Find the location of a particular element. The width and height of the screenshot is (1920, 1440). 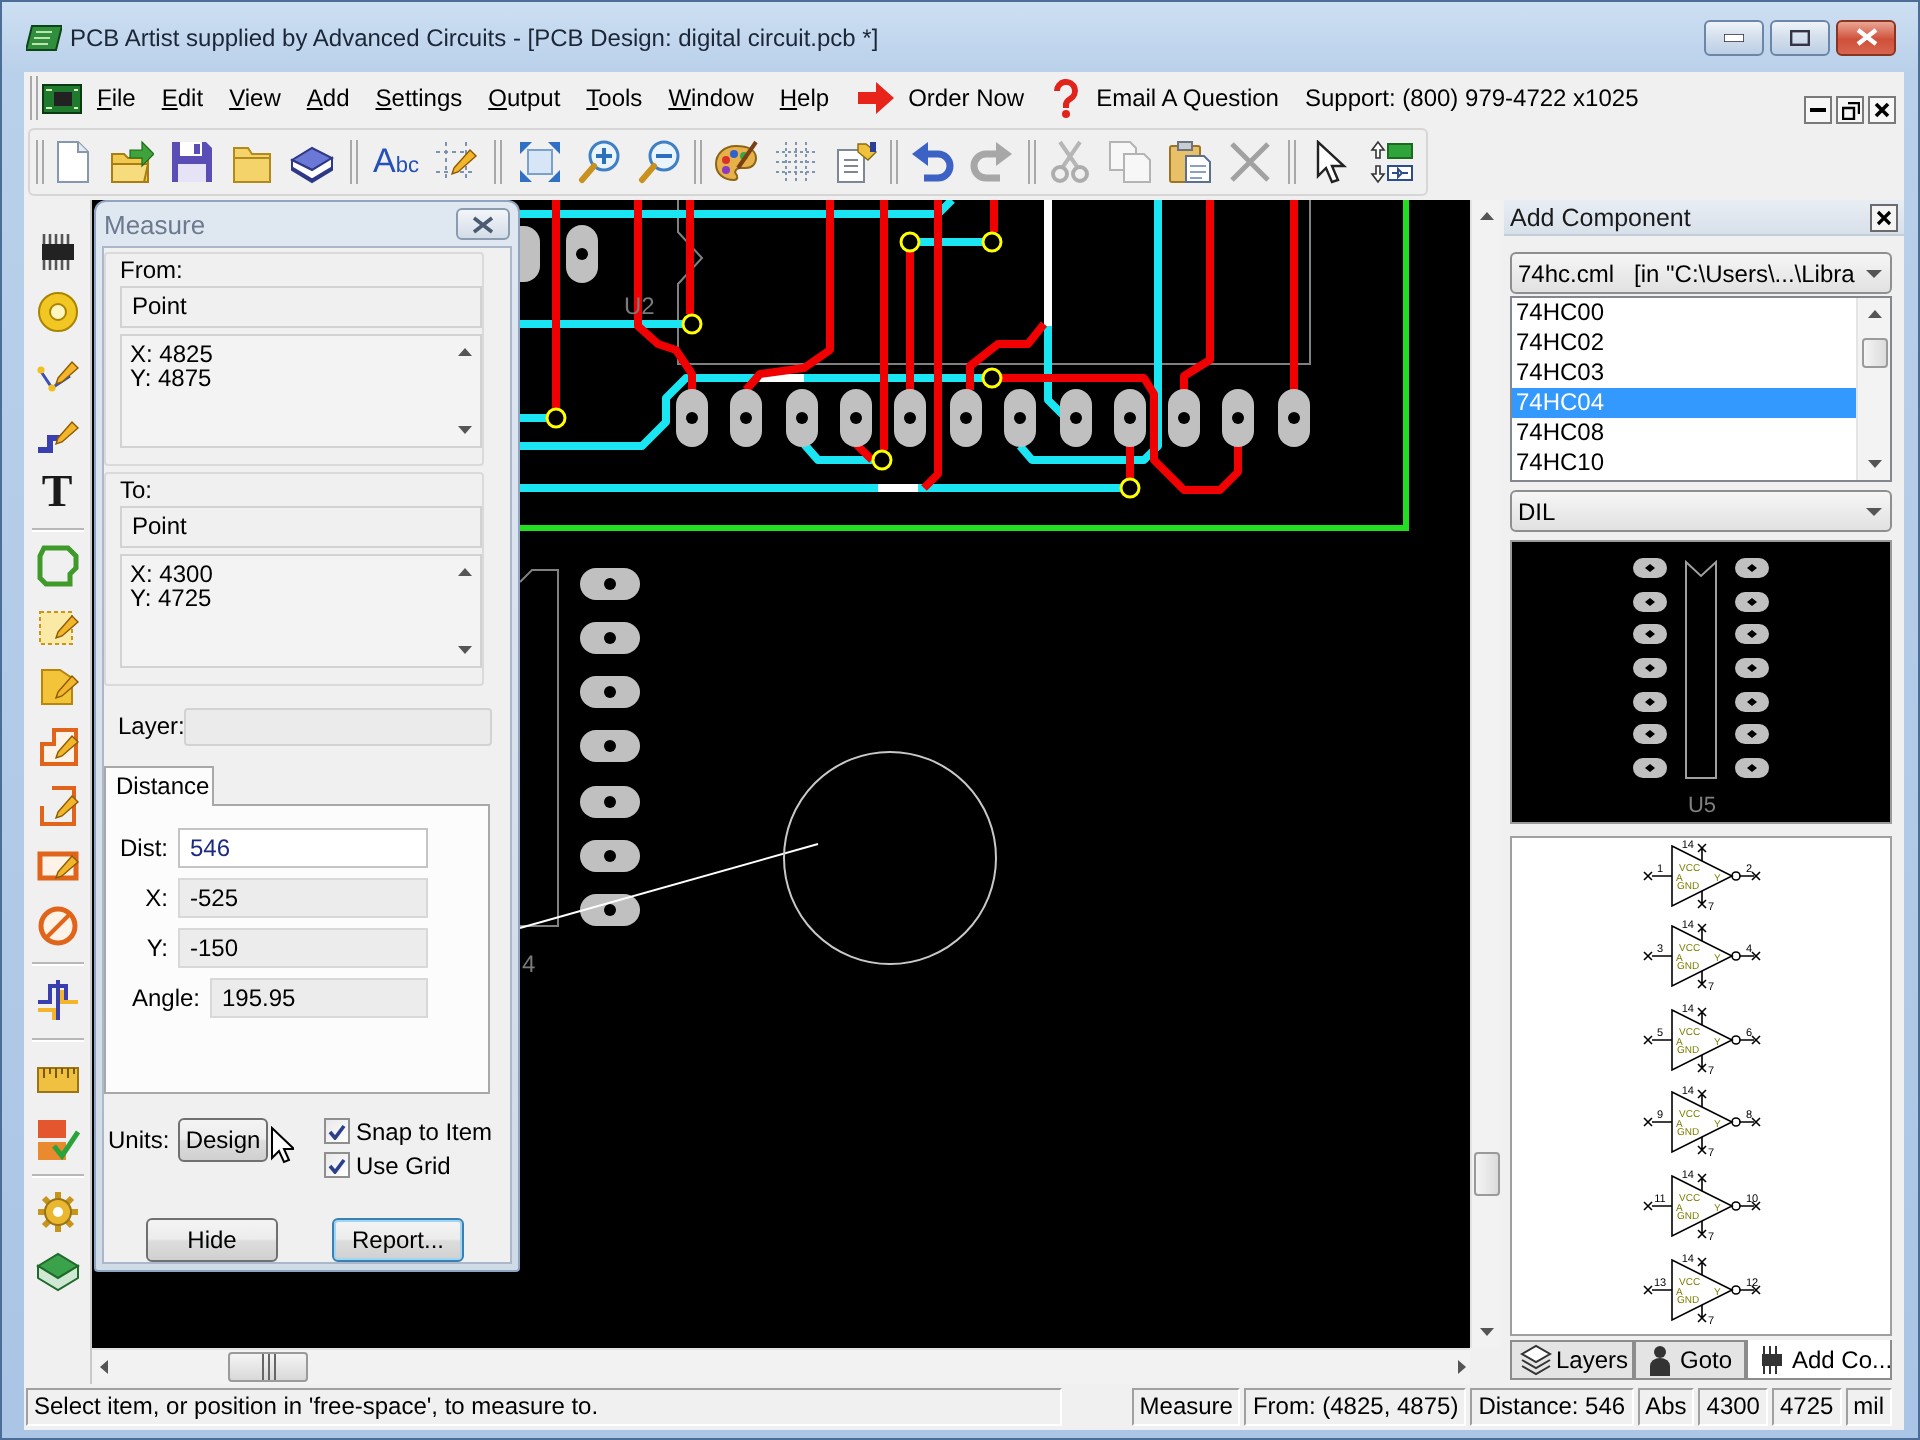

panel-tab: Goto is located at coordinates (1690, 1360).